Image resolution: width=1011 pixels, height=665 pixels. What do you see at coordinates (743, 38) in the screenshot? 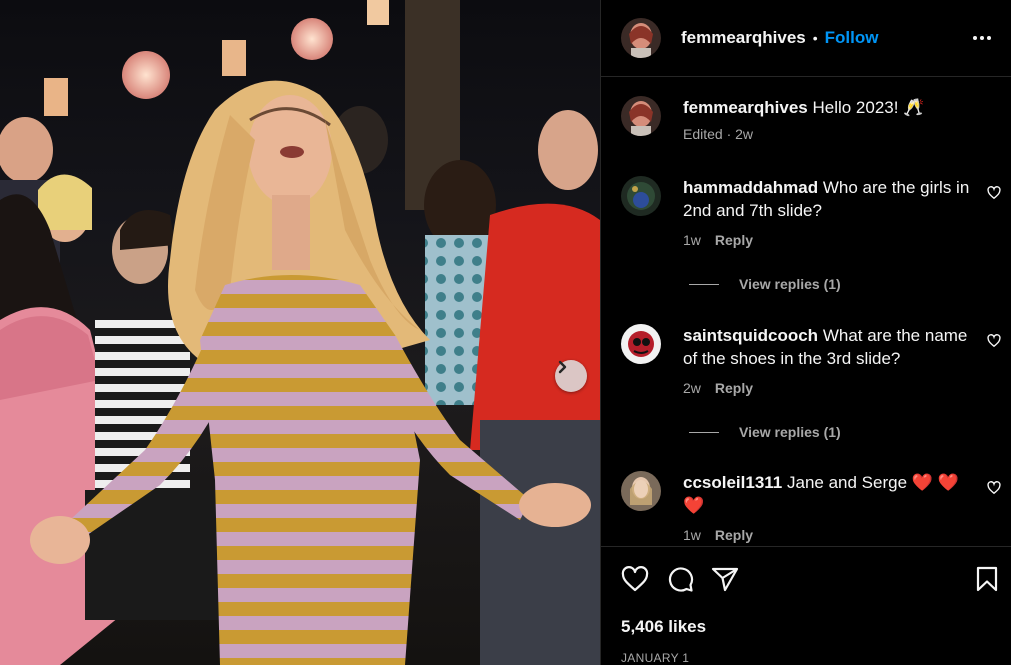
I see `author-username: femmearqhives` at bounding box center [743, 38].